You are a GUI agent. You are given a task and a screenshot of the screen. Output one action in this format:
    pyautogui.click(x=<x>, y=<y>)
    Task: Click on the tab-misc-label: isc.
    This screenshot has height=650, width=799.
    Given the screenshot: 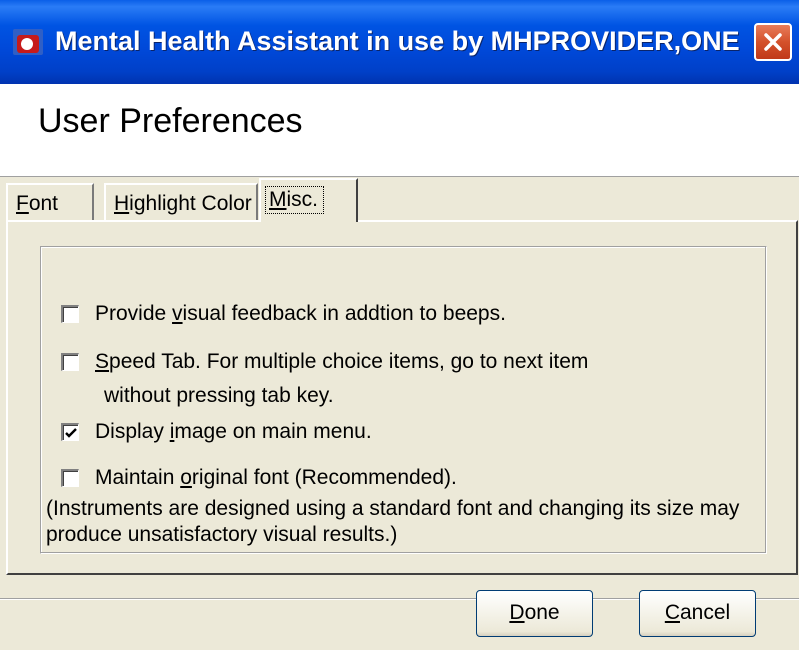 What is the action you would take?
    pyautogui.click(x=302, y=199)
    